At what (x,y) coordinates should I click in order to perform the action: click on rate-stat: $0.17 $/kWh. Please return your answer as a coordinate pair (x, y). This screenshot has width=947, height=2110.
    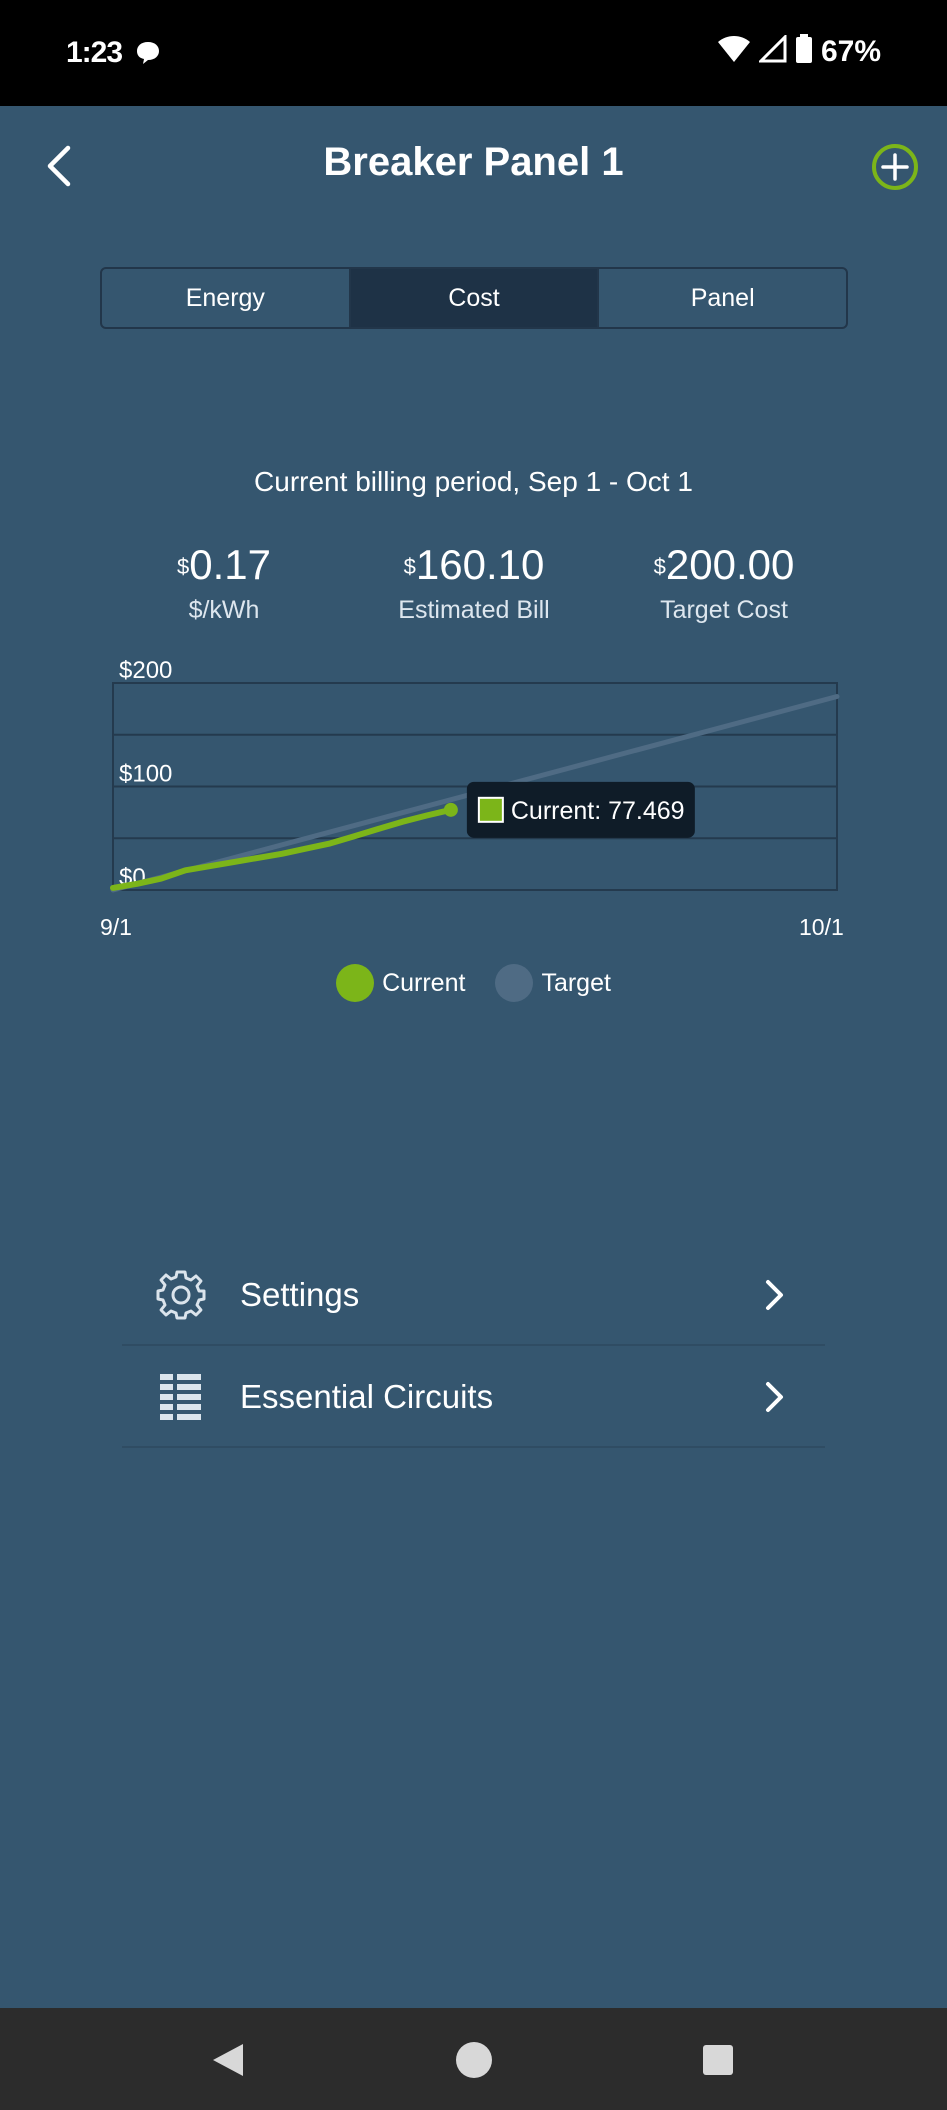
    Looking at the image, I should click on (224, 582).